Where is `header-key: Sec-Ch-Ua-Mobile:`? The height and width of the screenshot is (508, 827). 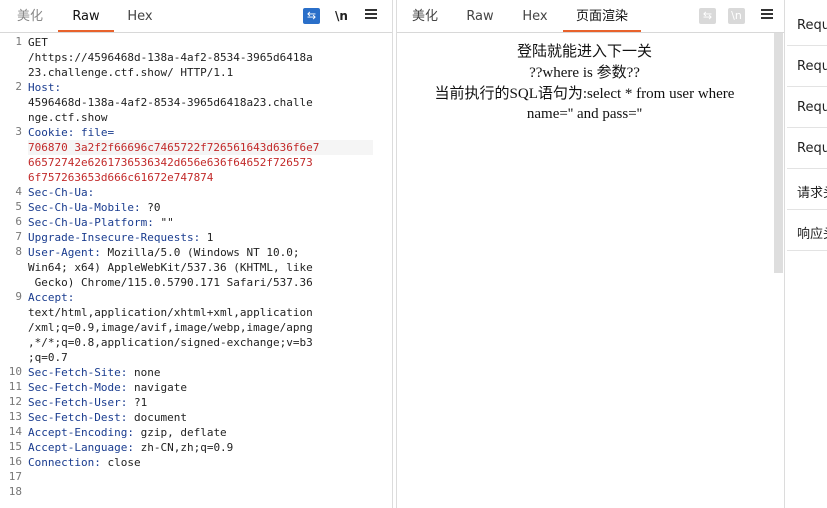 header-key: Sec-Ch-Ua-Mobile: is located at coordinates (84, 207).